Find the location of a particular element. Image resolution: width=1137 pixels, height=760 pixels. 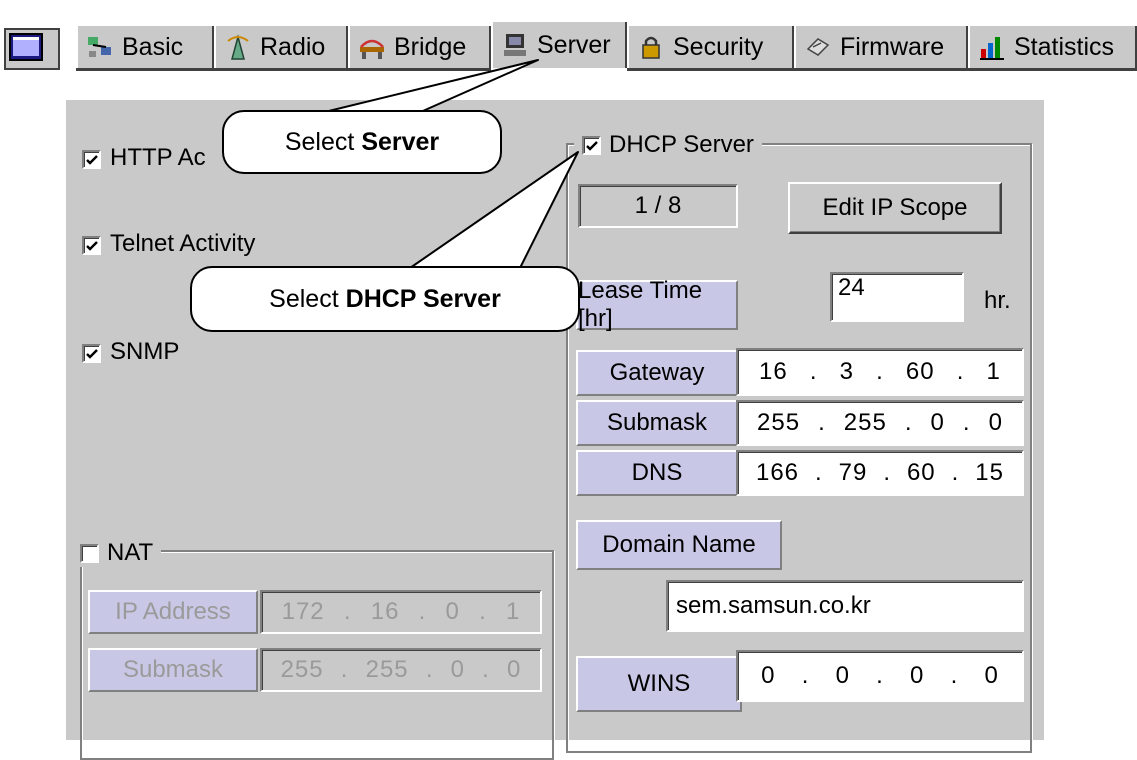

server-callout-prefix: Select is located at coordinates (319, 141).